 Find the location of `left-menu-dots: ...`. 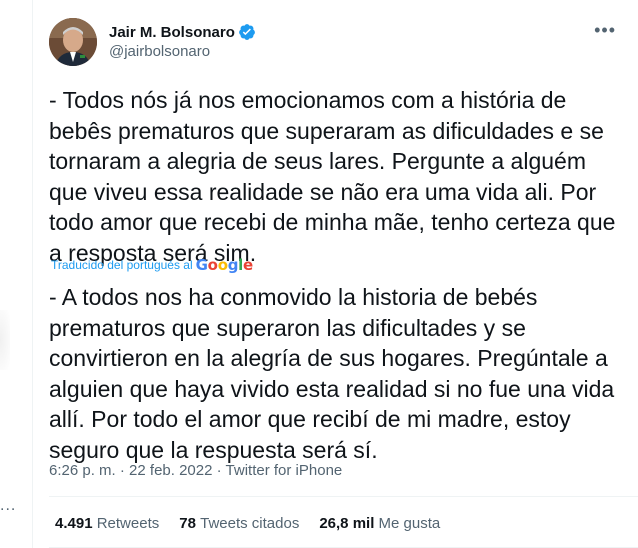

left-menu-dots: ... is located at coordinates (8, 506).